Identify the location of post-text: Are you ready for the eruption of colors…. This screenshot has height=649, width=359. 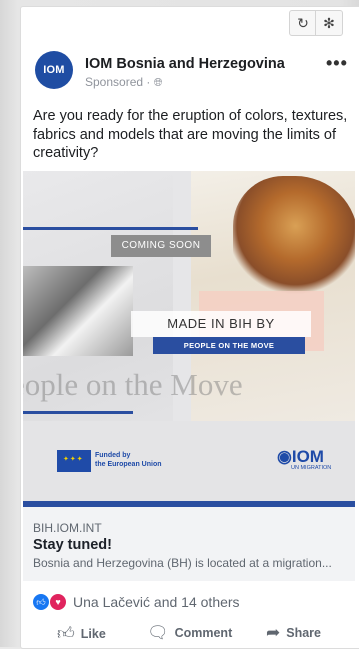
(190, 134).